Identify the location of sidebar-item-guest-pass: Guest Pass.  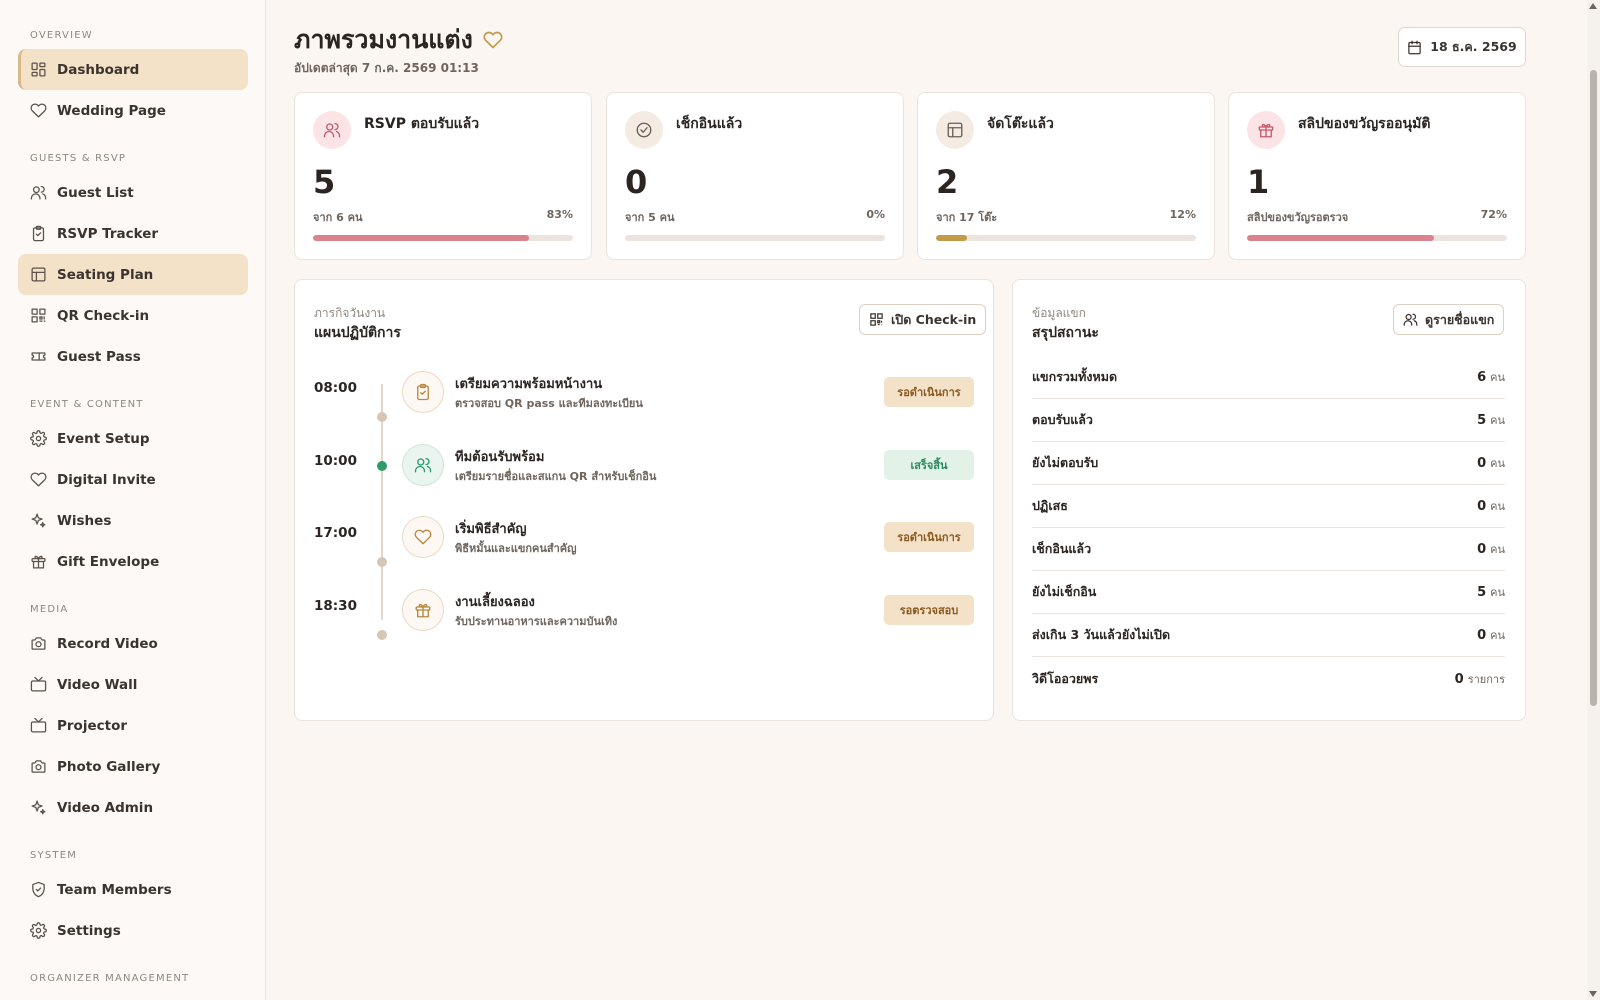
(133, 356).